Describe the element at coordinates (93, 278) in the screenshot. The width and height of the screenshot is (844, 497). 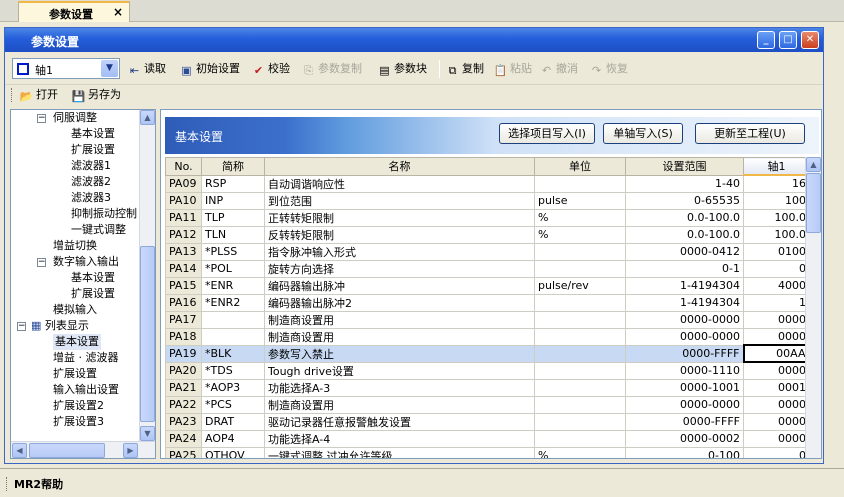
I see `tree-item-dio-basic: 基本设置` at that location.